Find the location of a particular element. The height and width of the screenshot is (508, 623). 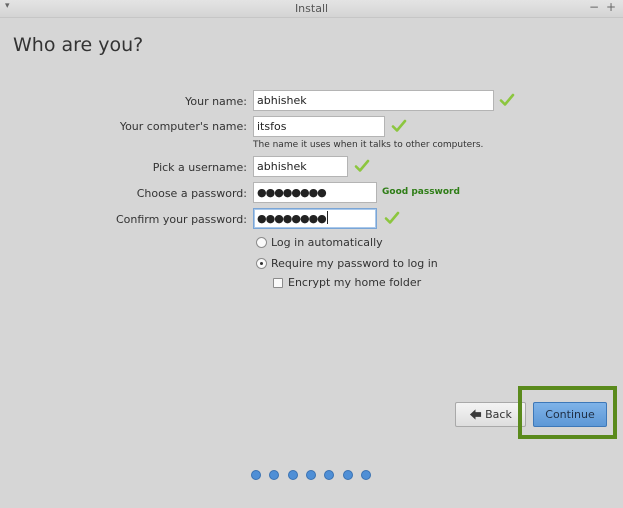

require-password-label: Require my password to log in is located at coordinates (354, 263).